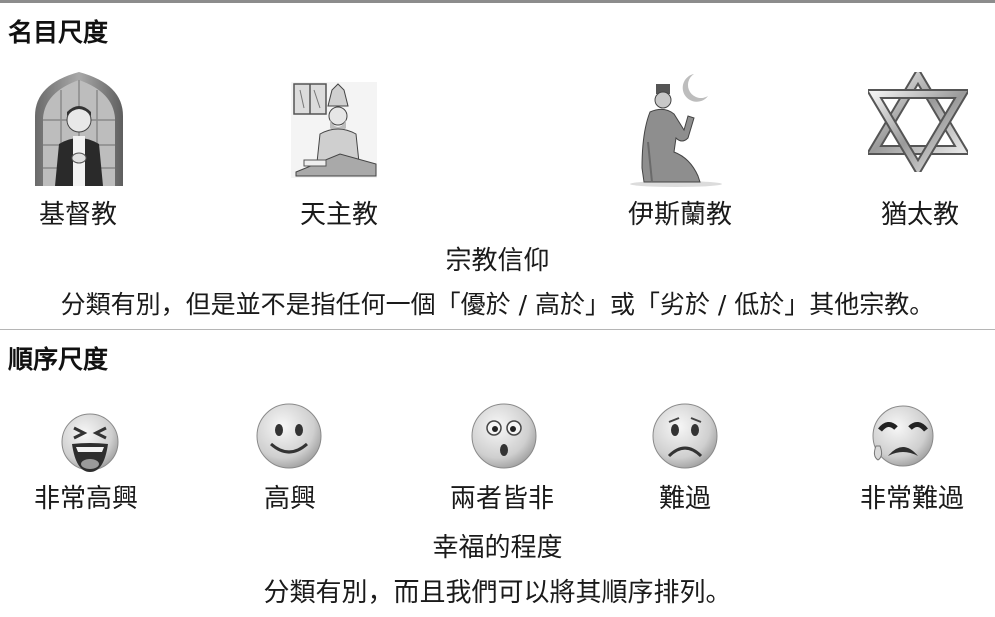  I want to click on ordinal-scale-heading: 順序尺度, so click(58, 359).